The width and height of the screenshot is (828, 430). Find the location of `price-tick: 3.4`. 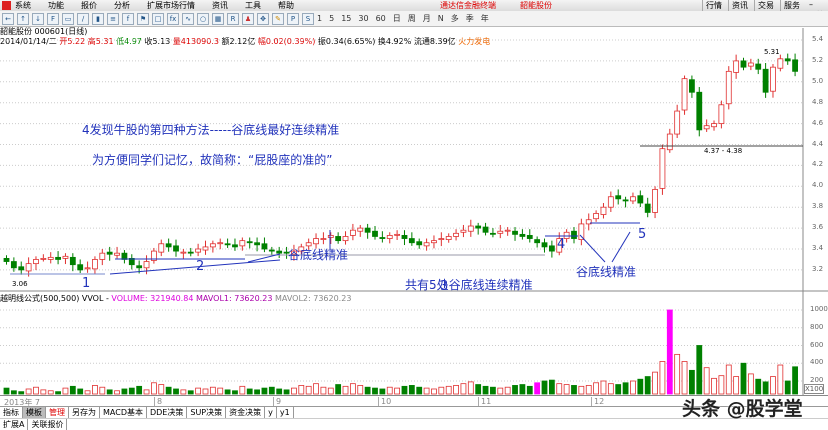

price-tick: 3.4 is located at coordinates (818, 248).